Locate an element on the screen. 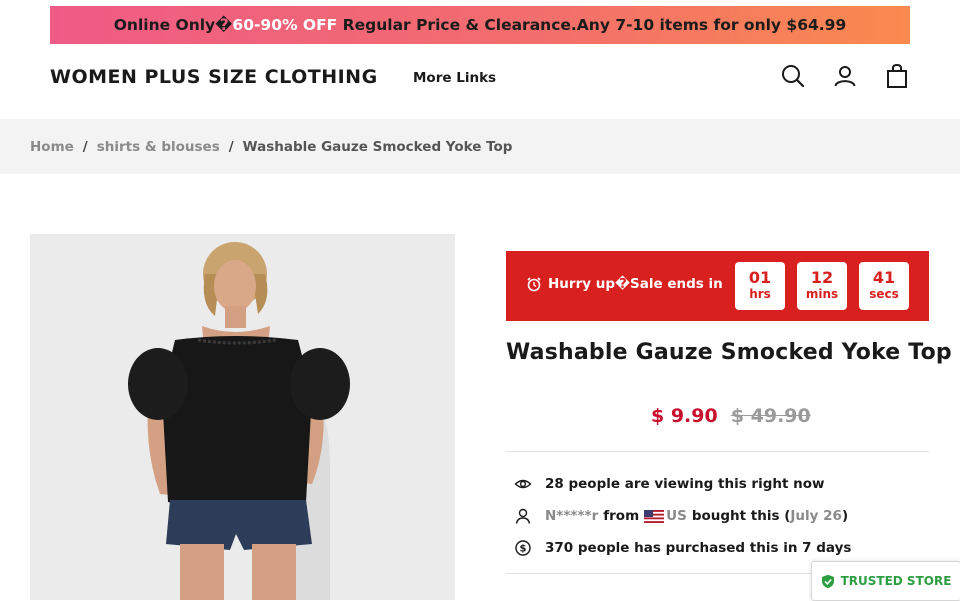 This screenshot has height=601, width=960. timer-minutes-value: 12 is located at coordinates (822, 277).